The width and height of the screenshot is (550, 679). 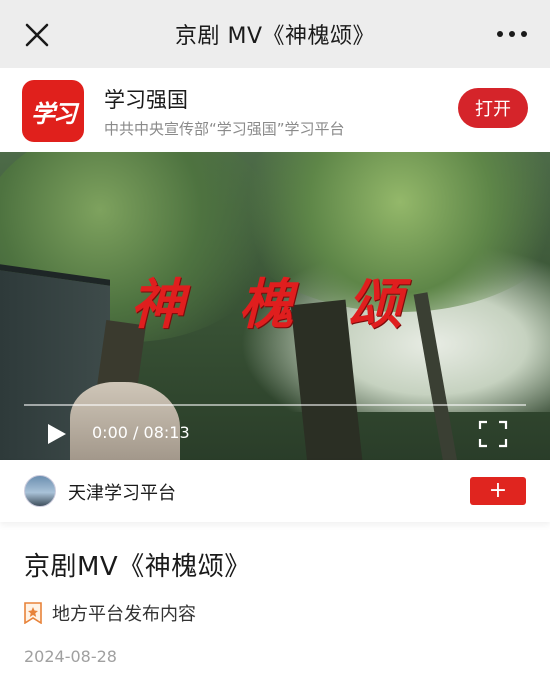 What do you see at coordinates (141, 432) in the screenshot?
I see `video-timecode: 0:00 / 08:13` at bounding box center [141, 432].